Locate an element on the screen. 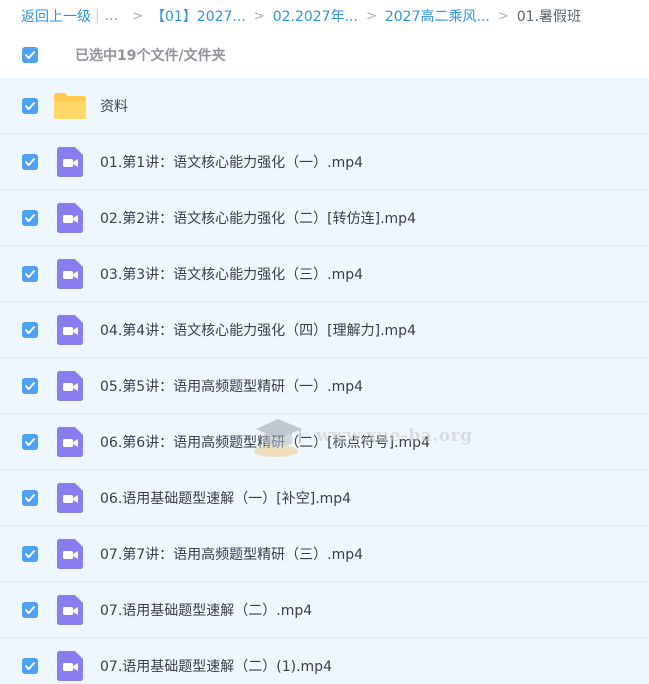 This screenshot has height=684, width=649. file-row: 07.语用基础题型速解（二）(1).mp4 is located at coordinates (324, 661).